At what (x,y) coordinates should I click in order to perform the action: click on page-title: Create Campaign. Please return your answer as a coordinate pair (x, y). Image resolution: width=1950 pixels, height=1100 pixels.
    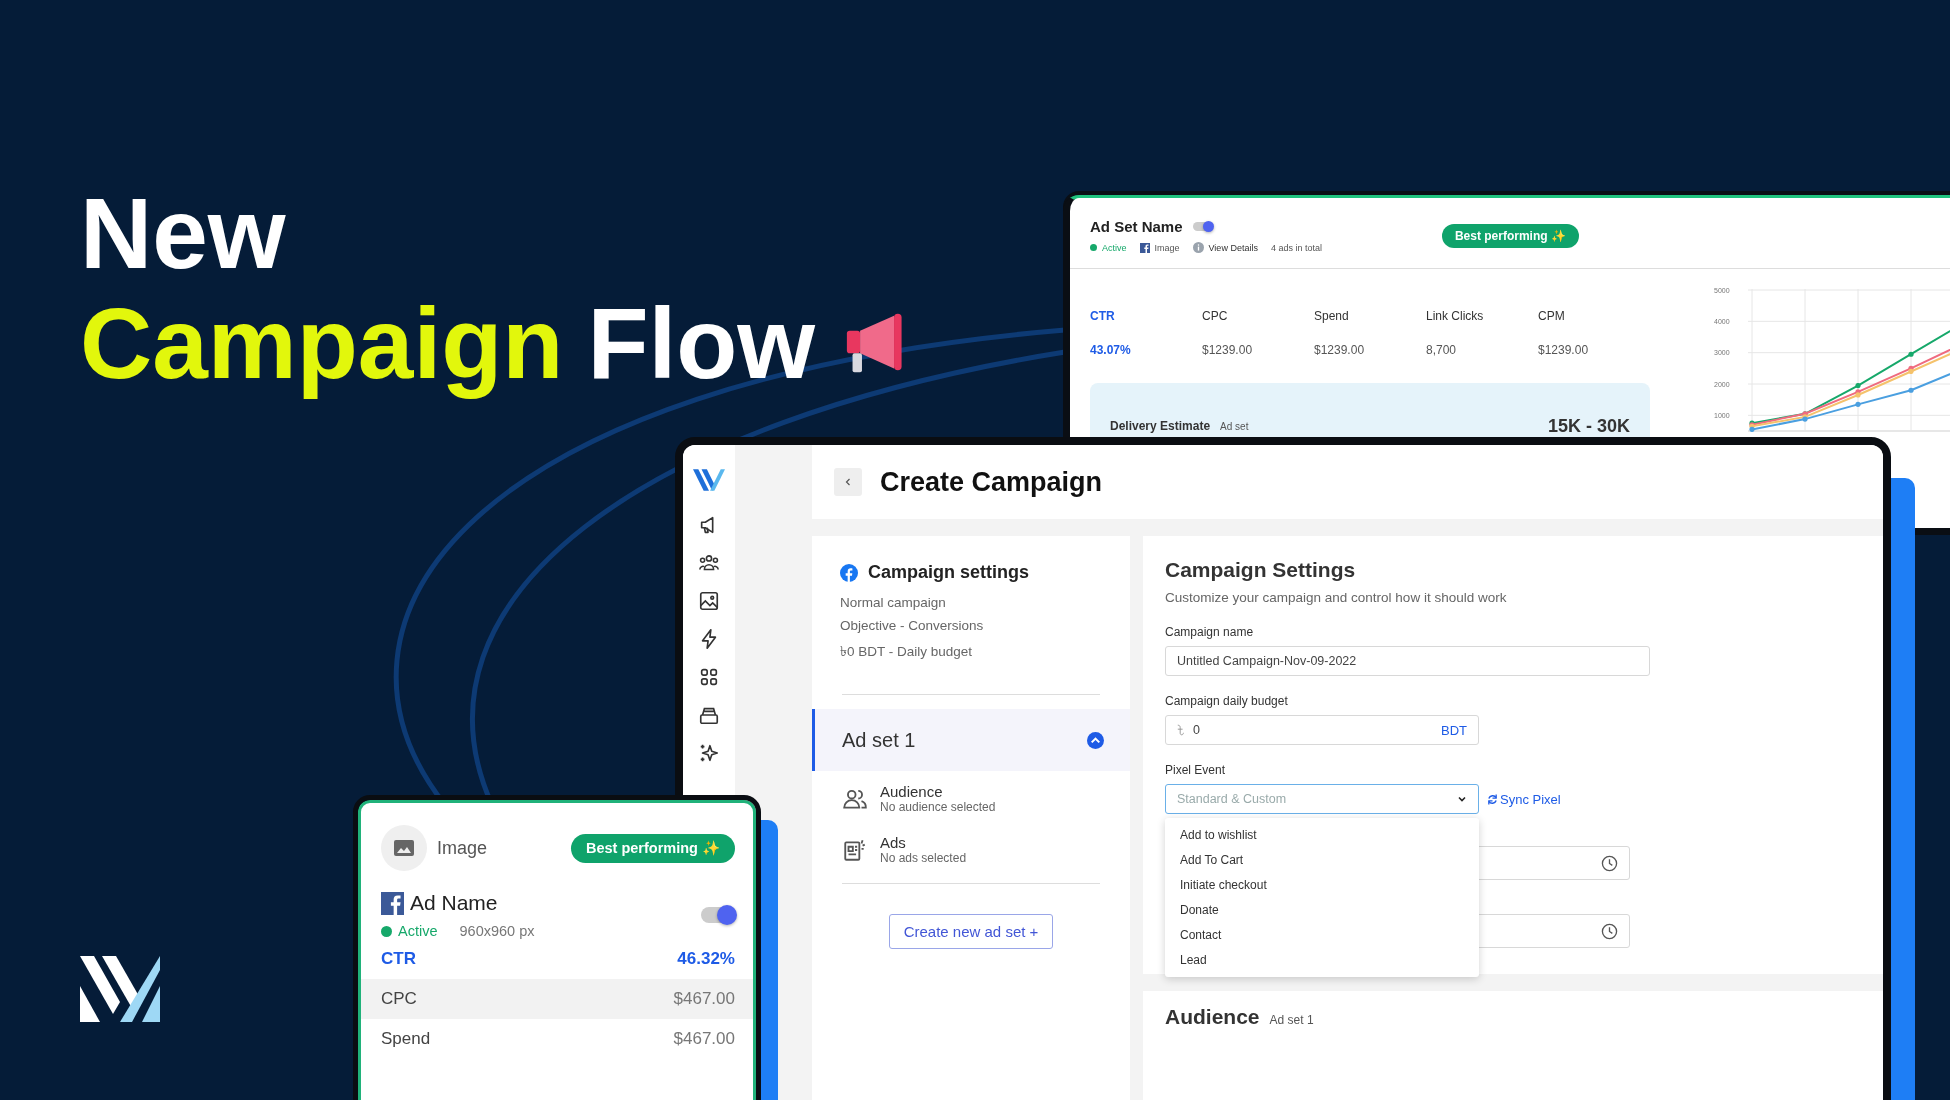
    Looking at the image, I should click on (991, 482).